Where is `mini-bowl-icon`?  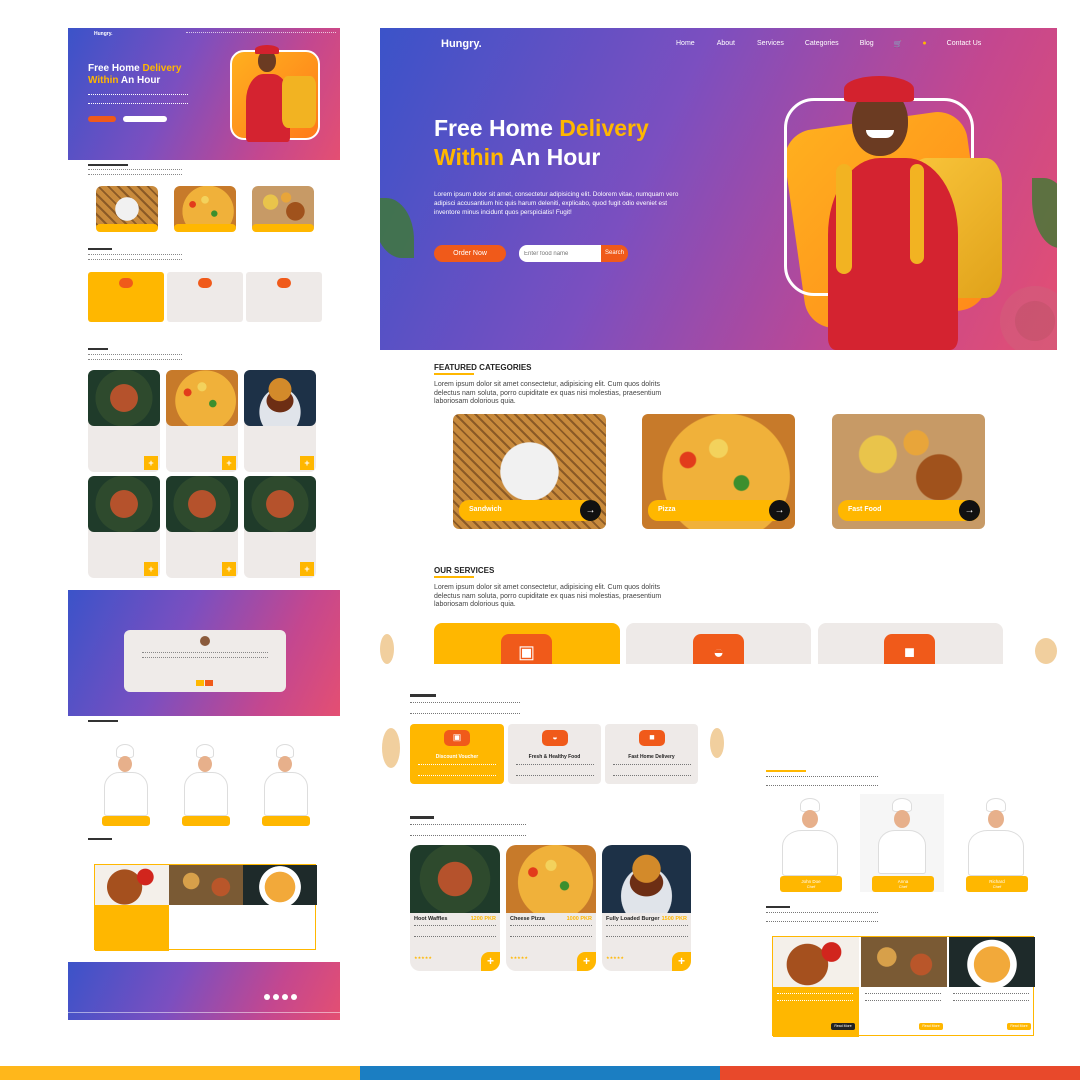
mini-bowl-icon is located at coordinates (205, 283).